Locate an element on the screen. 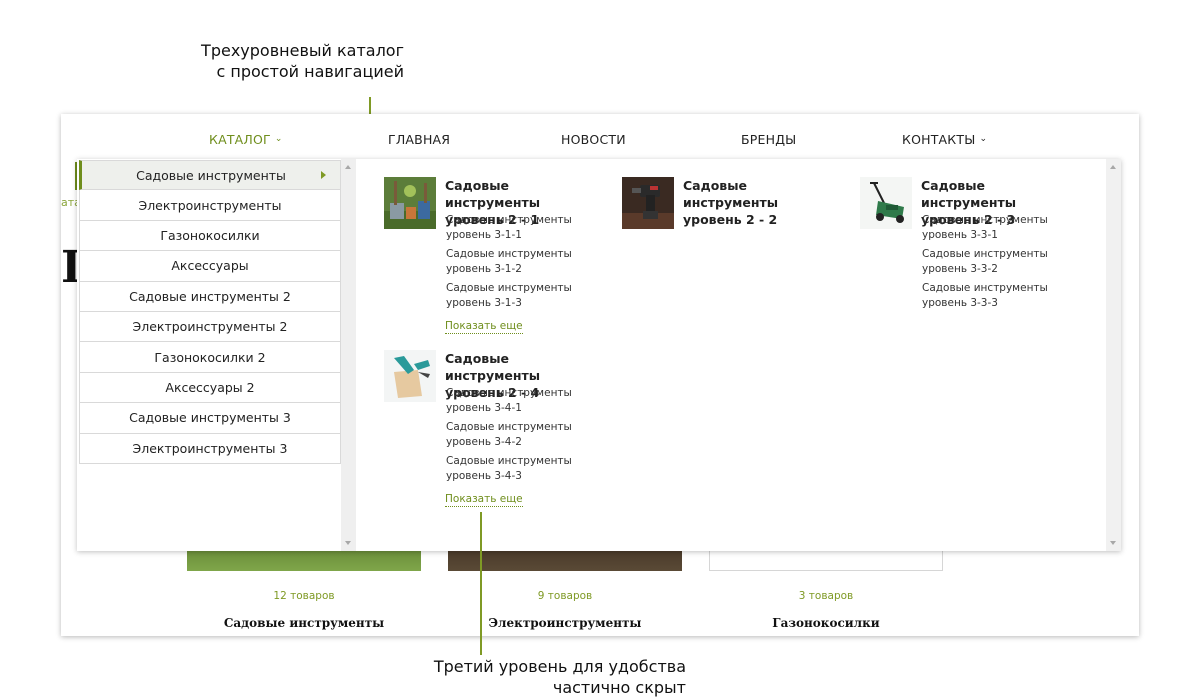  level-1-item-label: Электроинструменты 2 is located at coordinates (210, 327).